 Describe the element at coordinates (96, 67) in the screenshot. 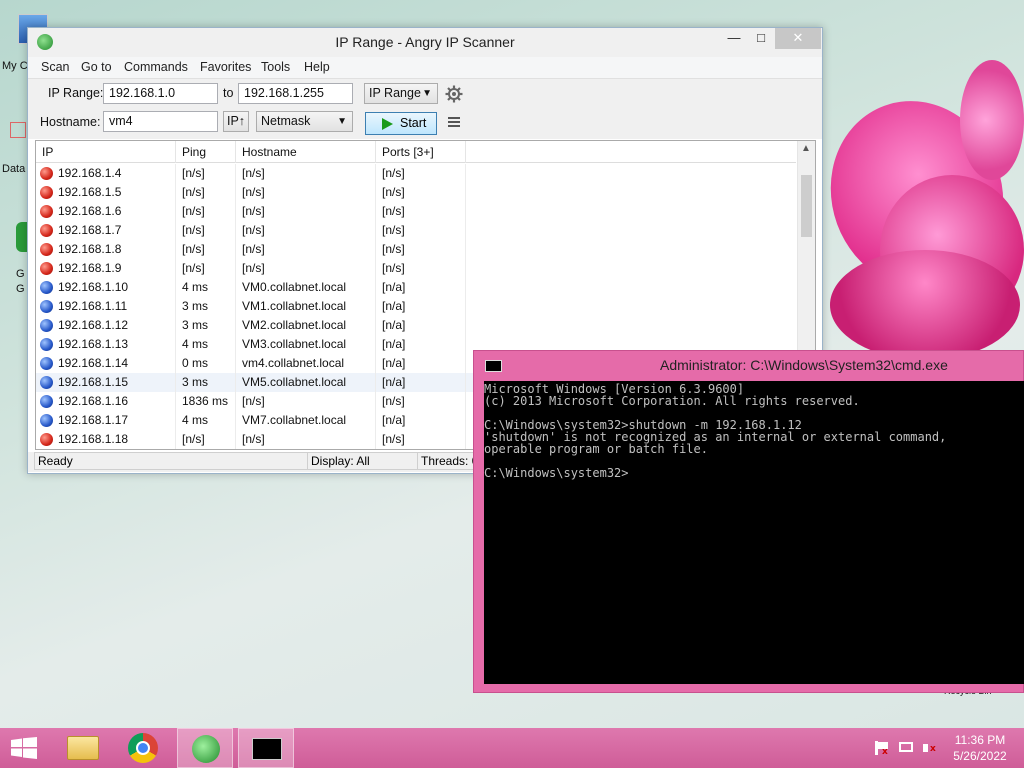

I see `menu-goto: Go to` at that location.